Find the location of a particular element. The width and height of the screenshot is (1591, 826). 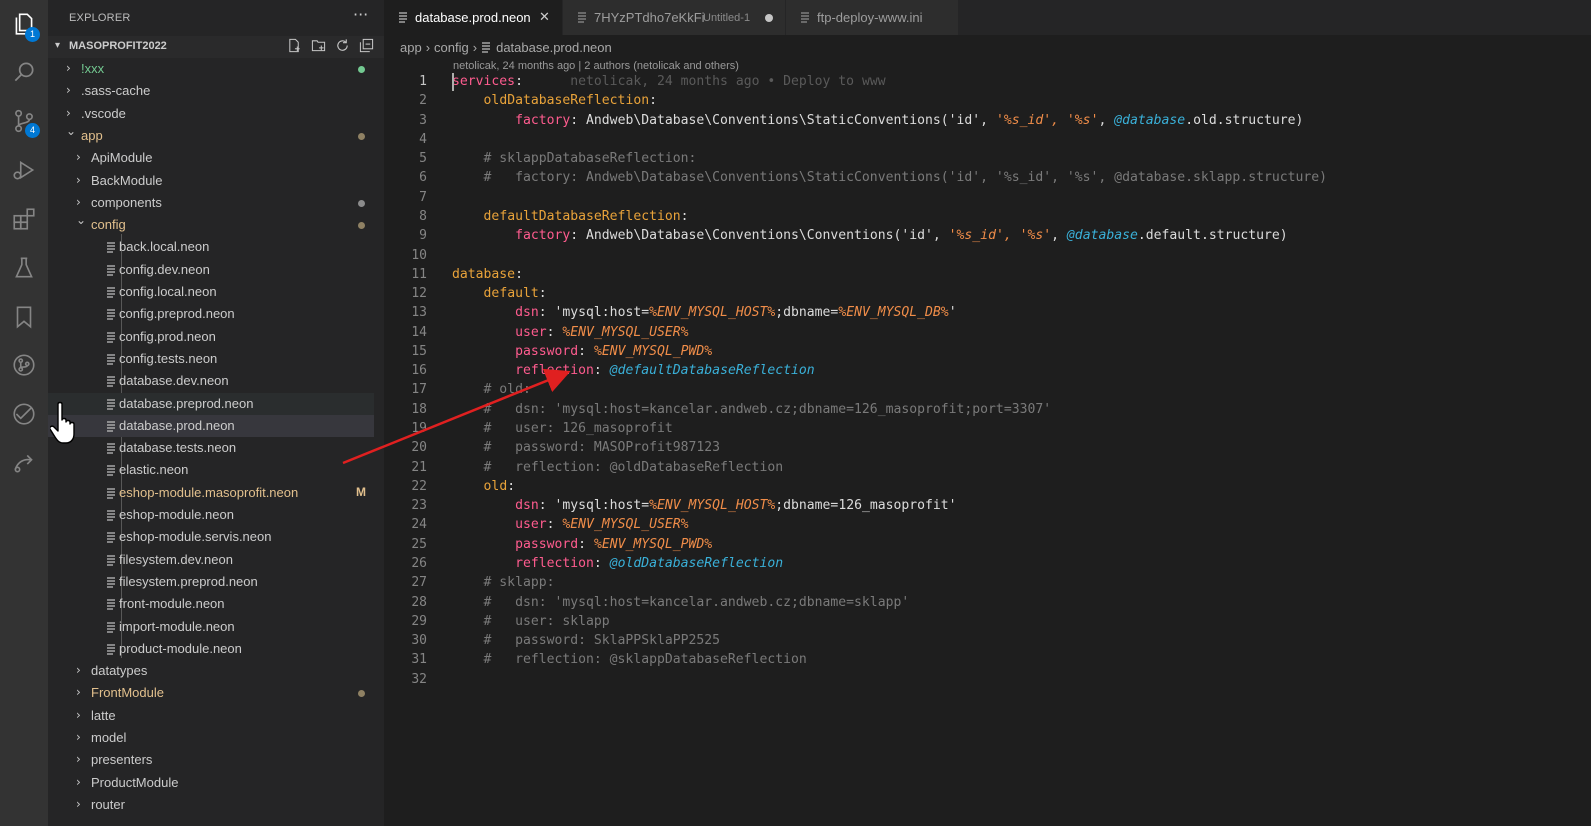

tree-folder: › presenters is located at coordinates (211, 760).